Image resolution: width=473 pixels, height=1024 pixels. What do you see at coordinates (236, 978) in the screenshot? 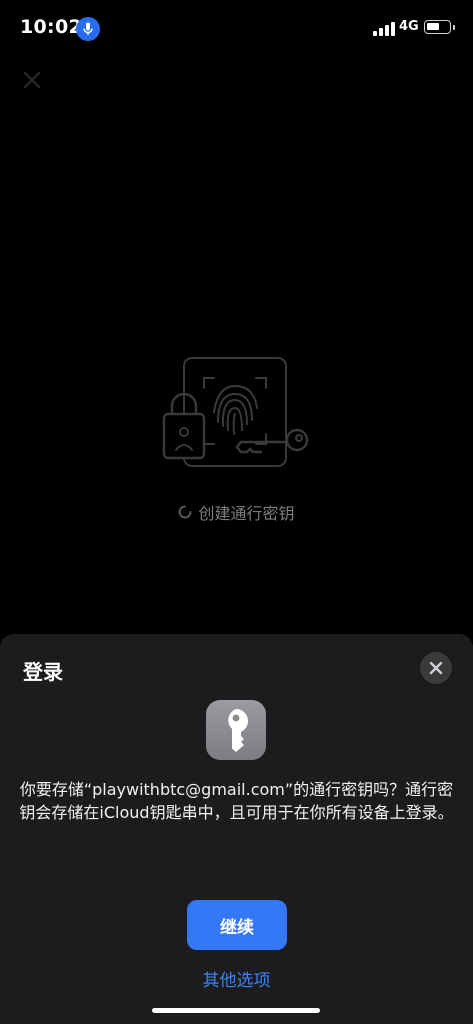
I see `other-options-link: 其他选项` at bounding box center [236, 978].